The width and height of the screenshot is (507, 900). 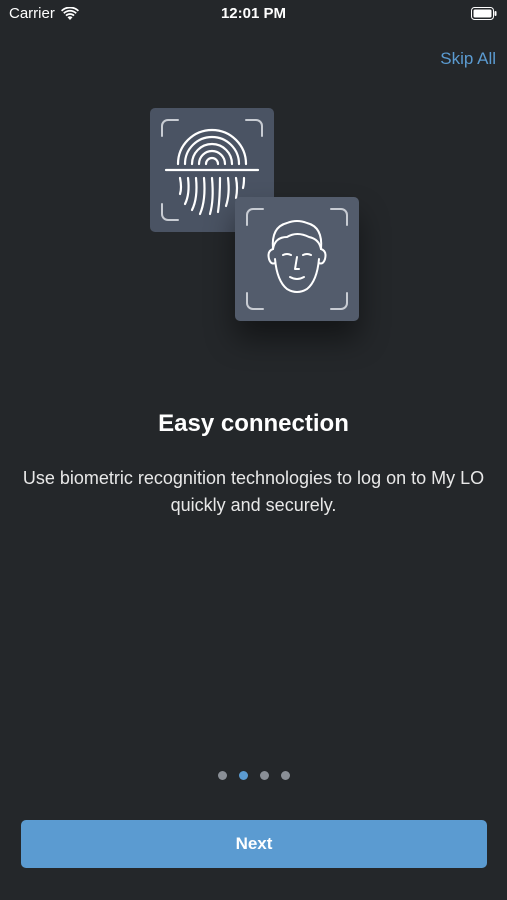 What do you see at coordinates (253, 775) in the screenshot?
I see `page-indicator` at bounding box center [253, 775].